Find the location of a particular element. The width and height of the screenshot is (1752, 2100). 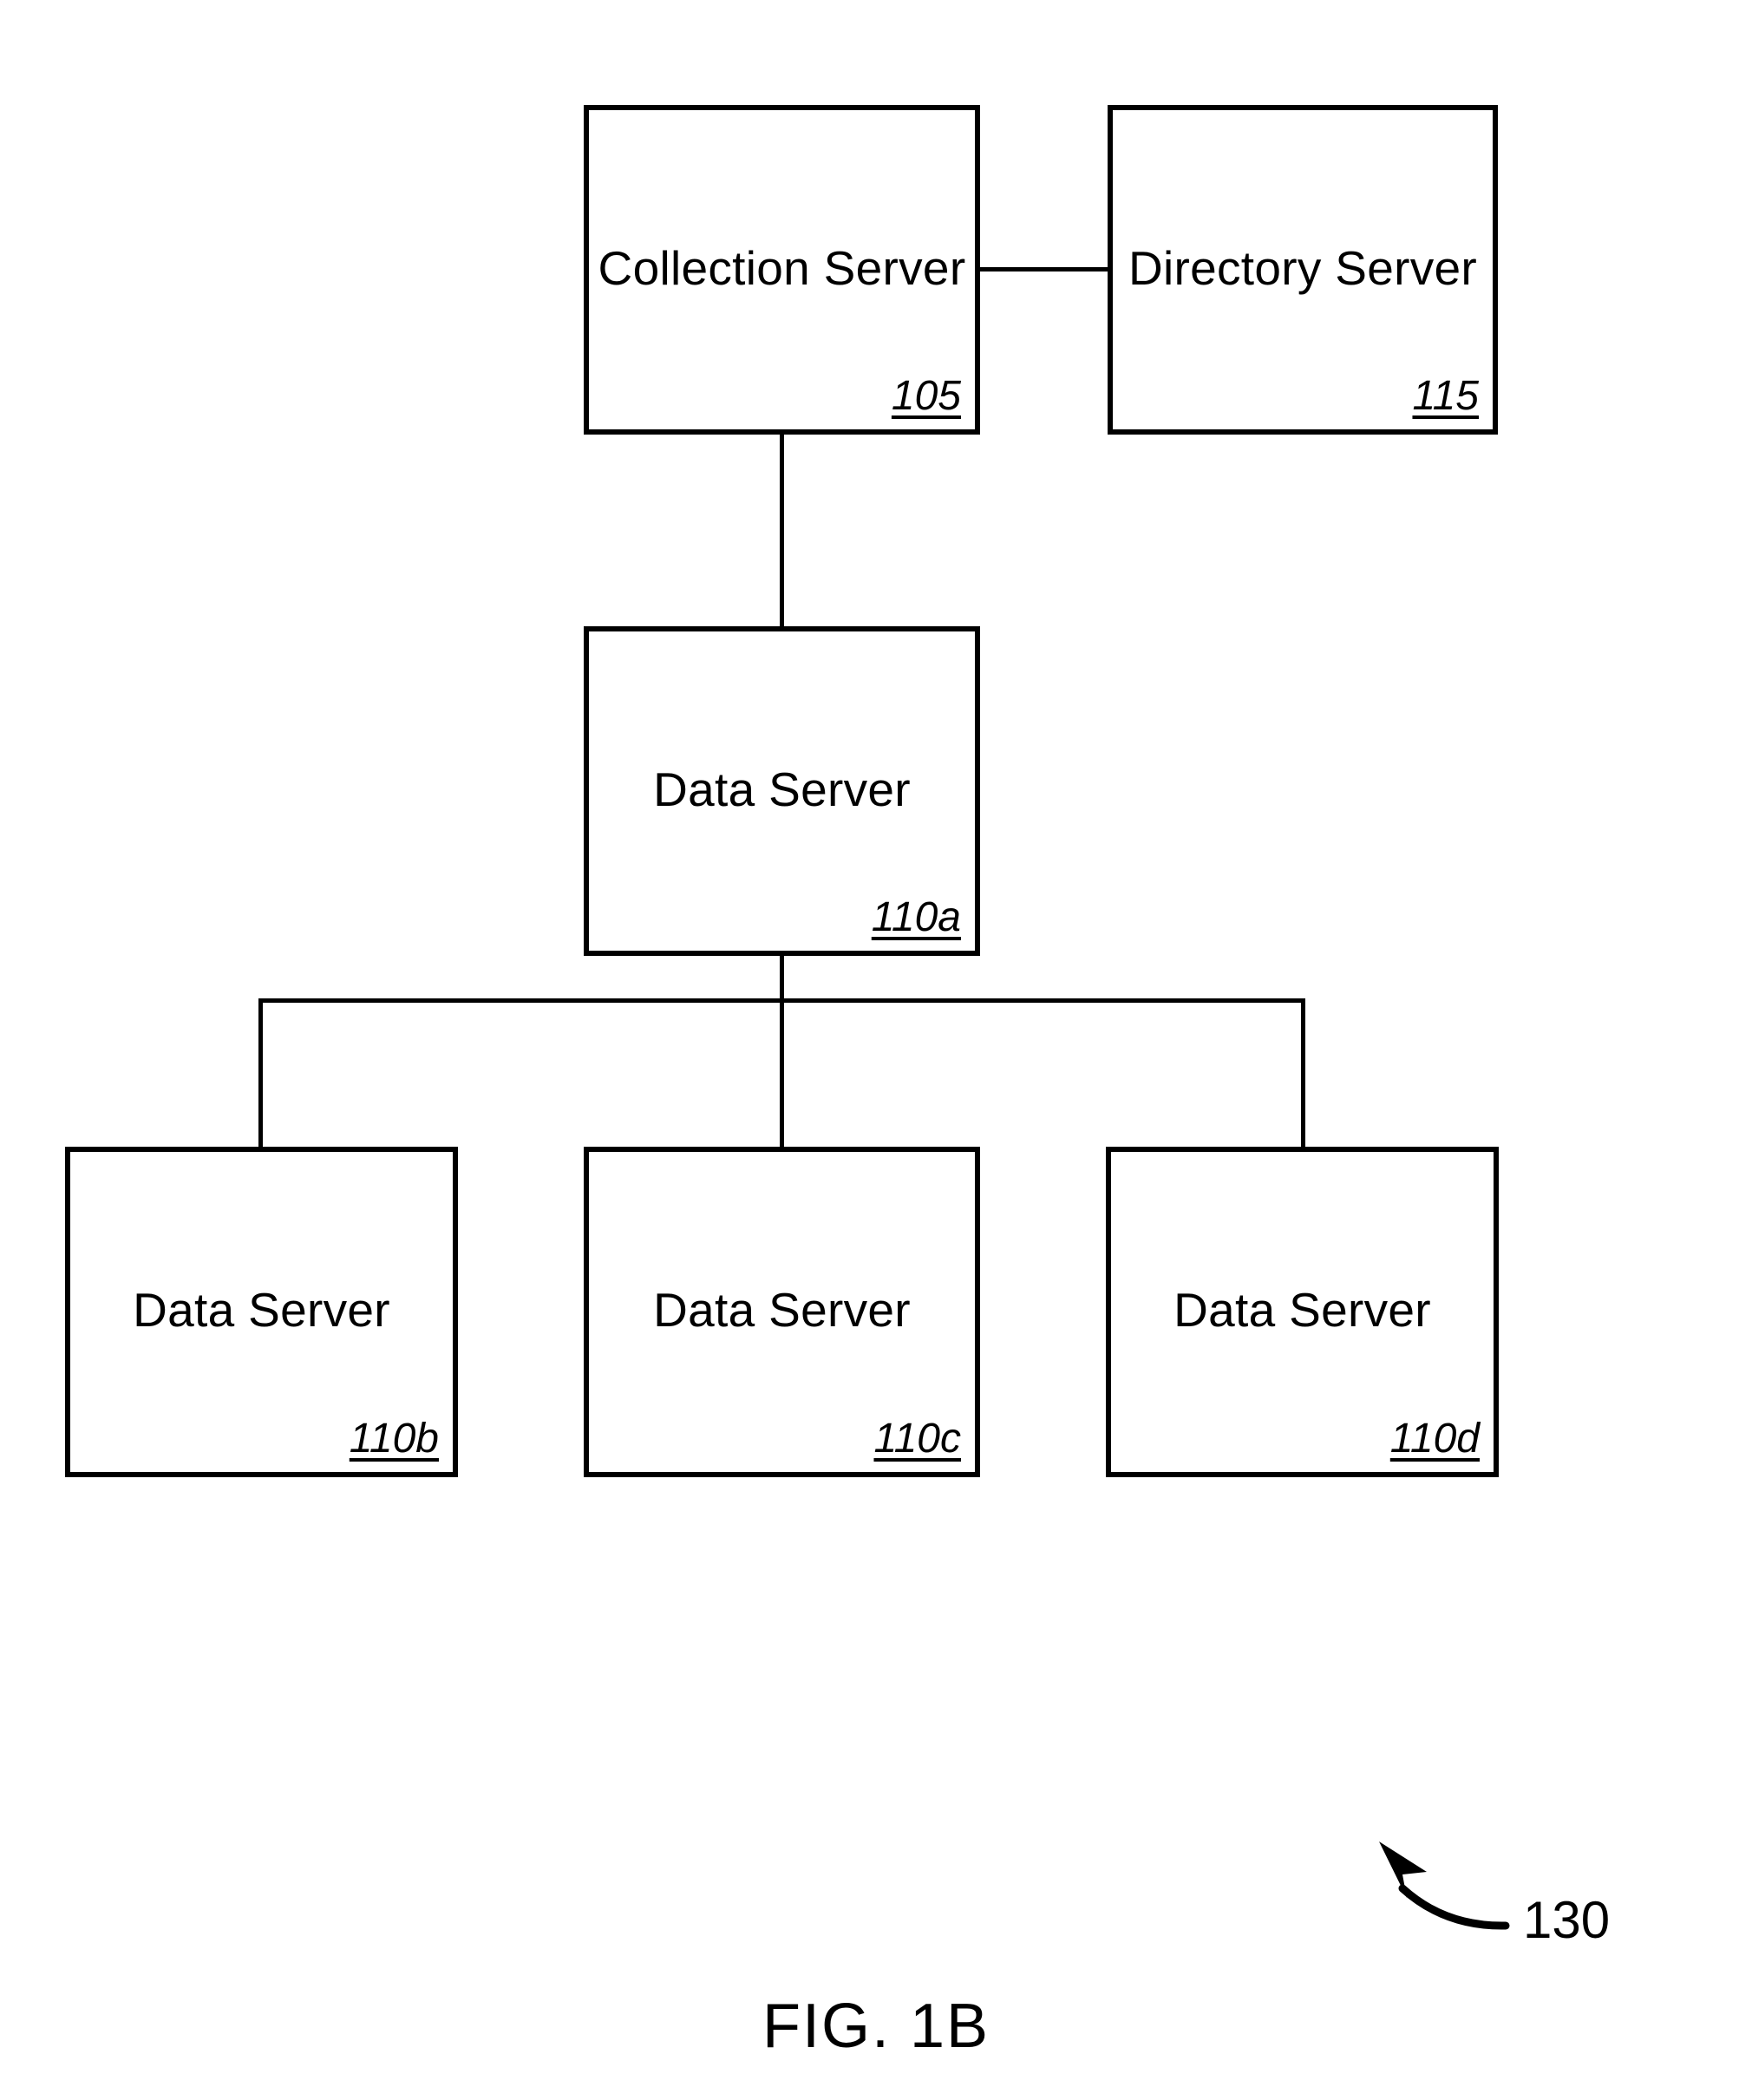

node-directory-server: Directory Server 115 is located at coordinates (1303, 270).